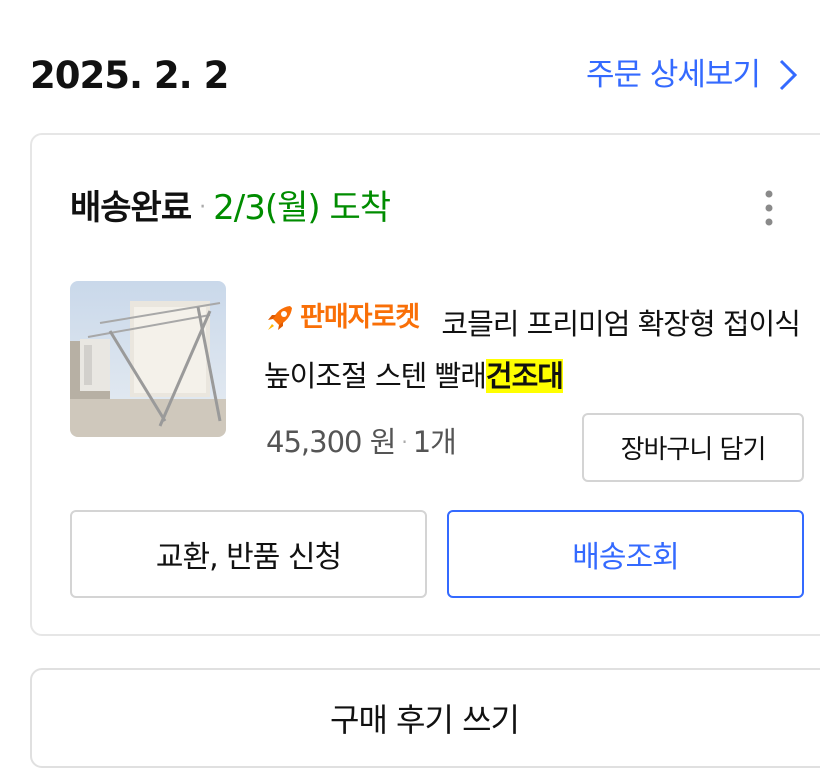  I want to click on chevron-right-icon, so click(788, 75).